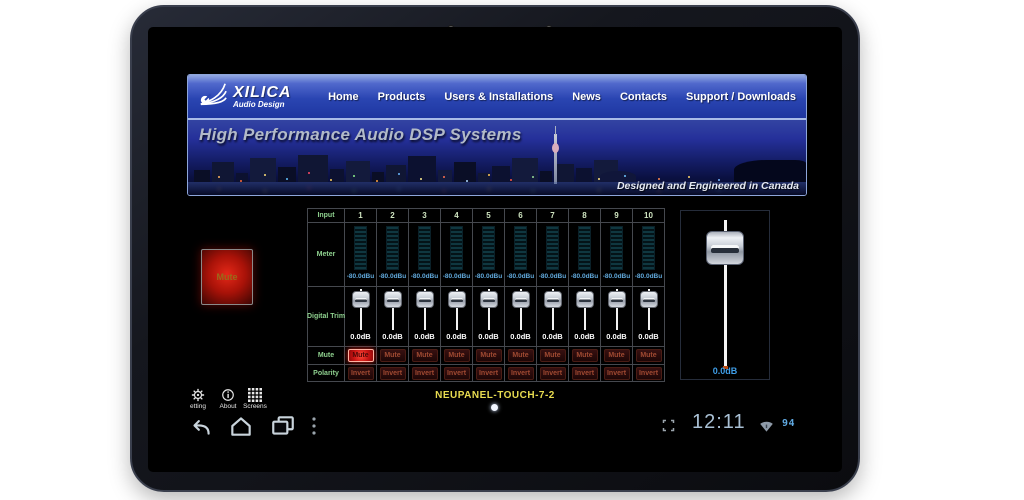 This screenshot has height=500, width=1024. What do you see at coordinates (285, 426) in the screenshot?
I see `recent-apps-button` at bounding box center [285, 426].